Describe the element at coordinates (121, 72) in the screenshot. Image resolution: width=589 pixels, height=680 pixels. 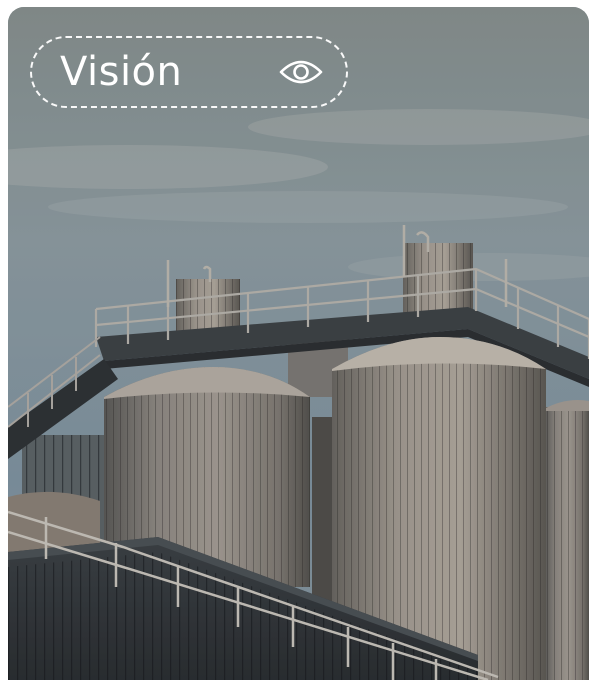
I see `vision-title: Visión` at that location.